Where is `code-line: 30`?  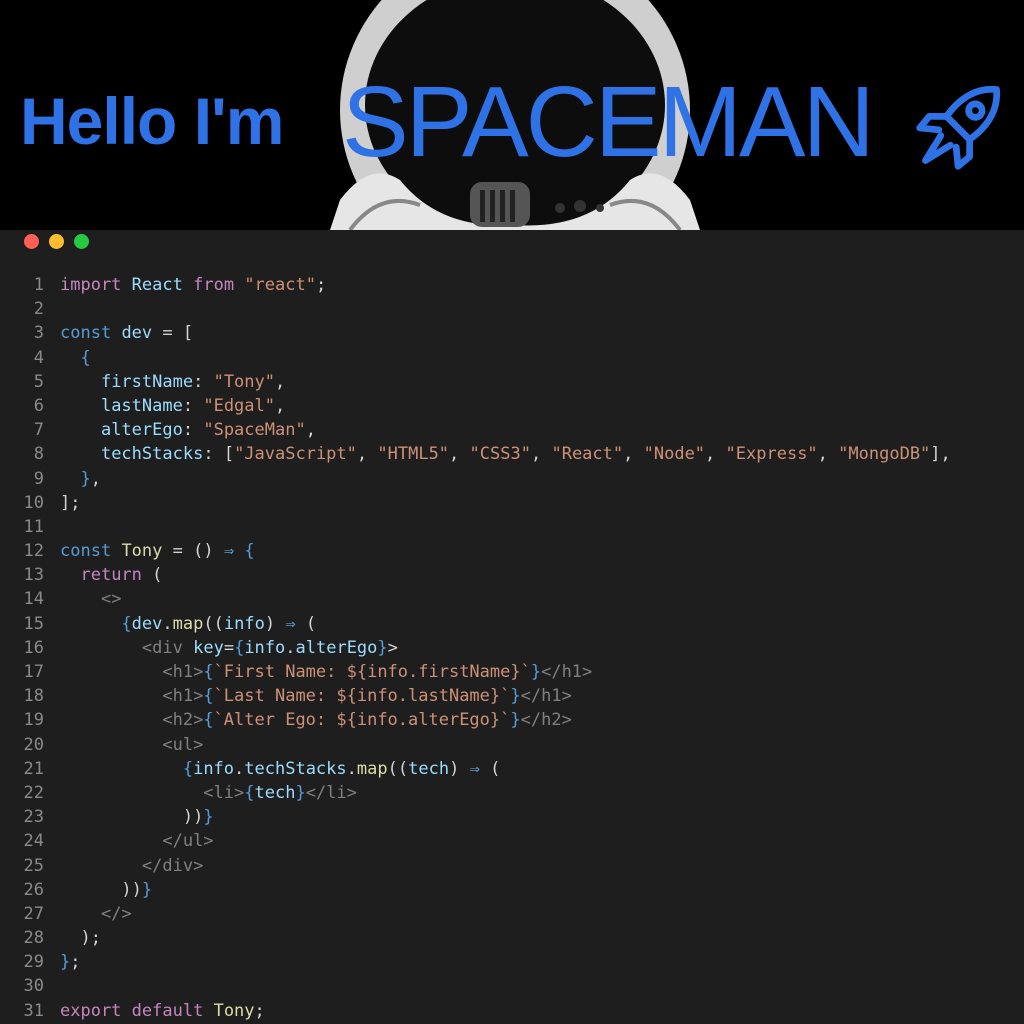 code-line: 30 is located at coordinates (512, 986).